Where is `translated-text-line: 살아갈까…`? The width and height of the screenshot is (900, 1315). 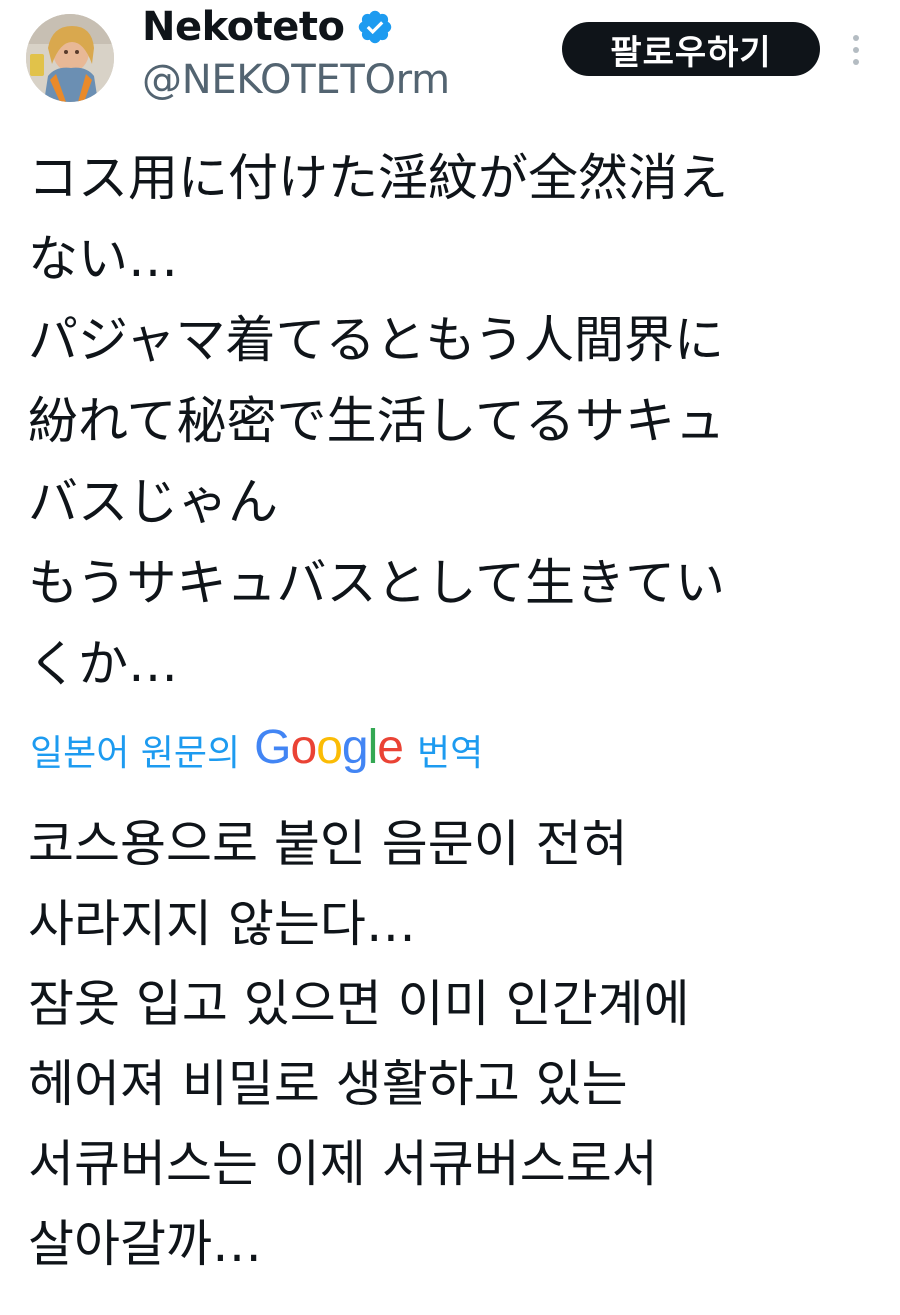
translated-text-line: 살아갈까… is located at coordinates (145, 1244).